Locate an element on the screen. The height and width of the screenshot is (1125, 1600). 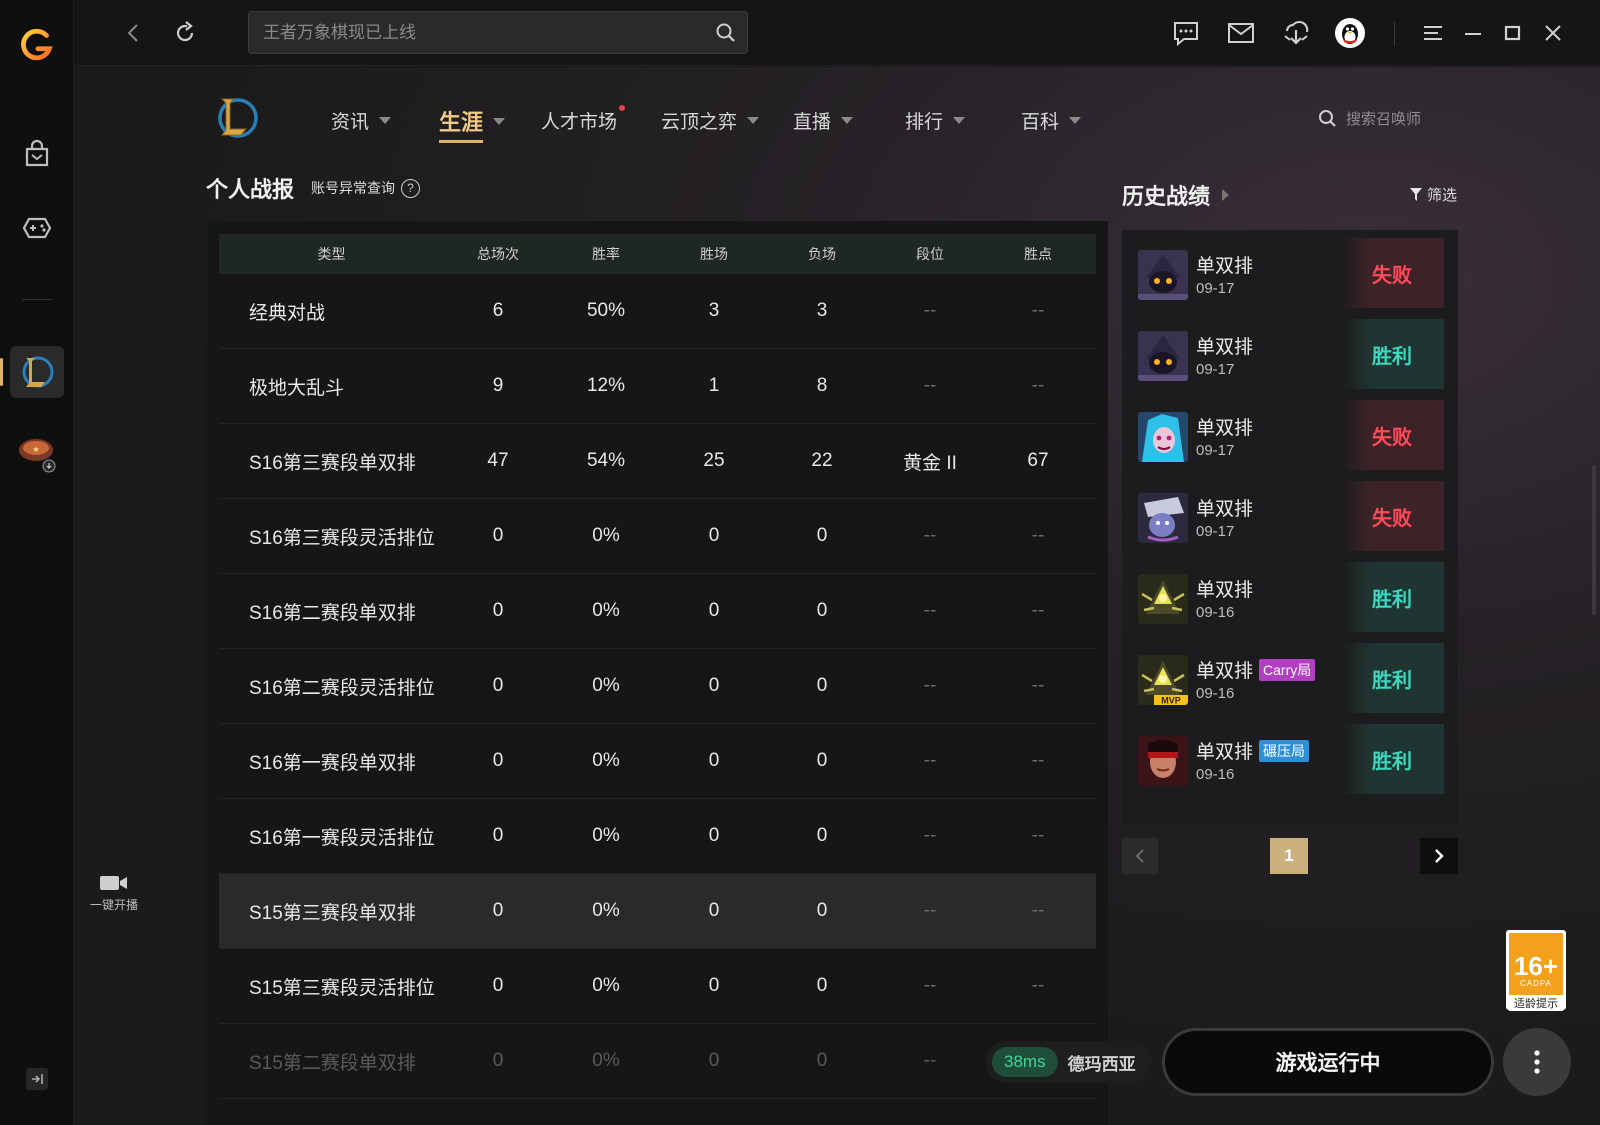
tab-label: 资讯 is located at coordinates (350, 122).